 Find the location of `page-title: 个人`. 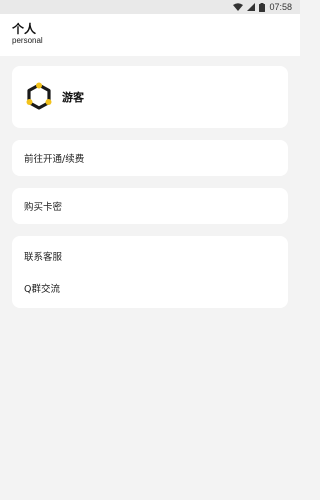

page-title: 个人 is located at coordinates (24, 29).